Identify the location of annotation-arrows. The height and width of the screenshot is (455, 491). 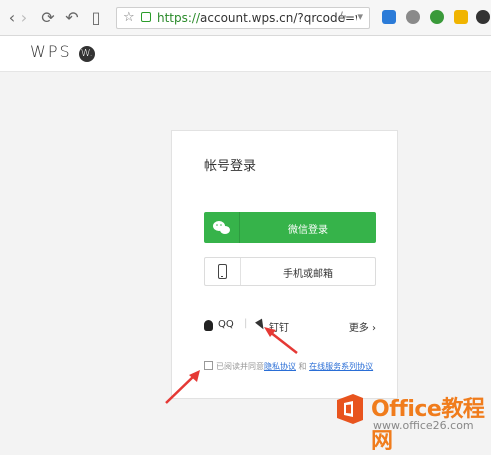
(231, 365).